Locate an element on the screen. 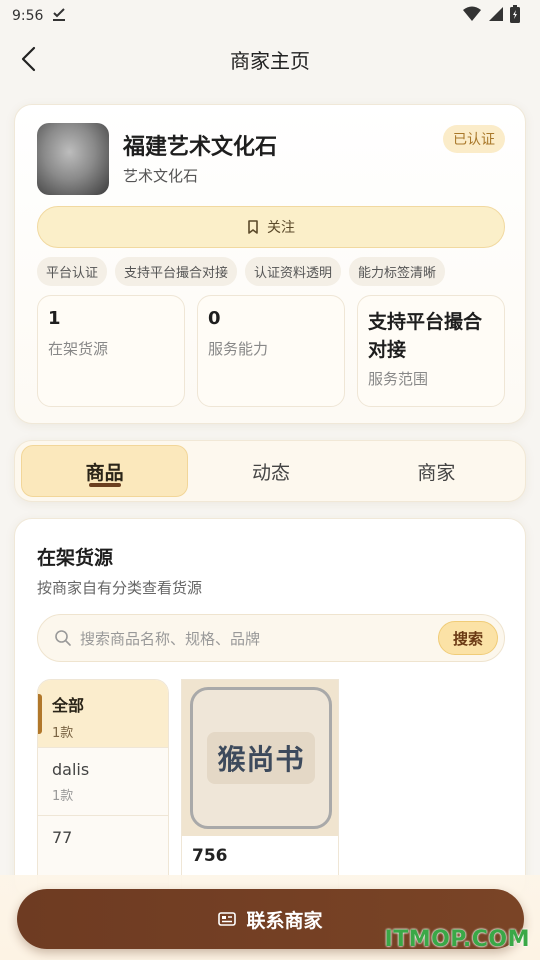  stat-value: 0 is located at coordinates (214, 318).